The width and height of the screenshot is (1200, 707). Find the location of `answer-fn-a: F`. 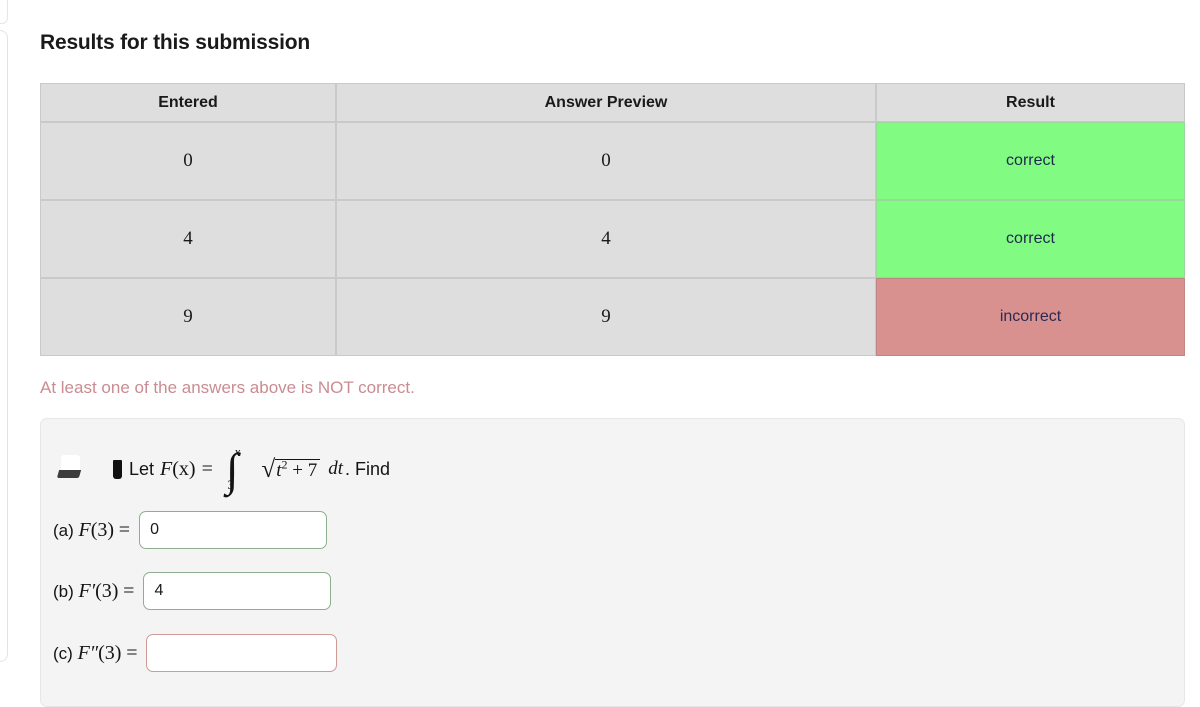

answer-fn-a: F is located at coordinates (84, 529).